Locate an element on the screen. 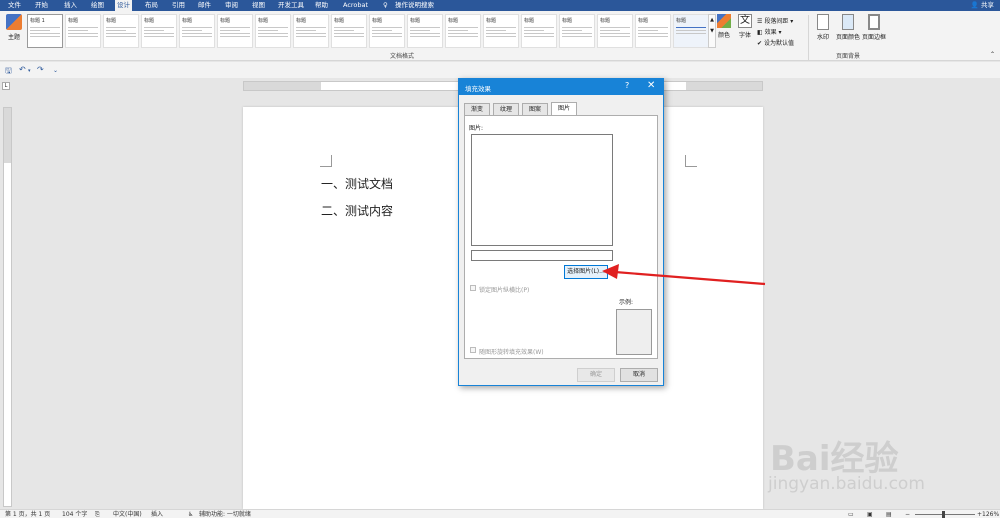 This screenshot has width=1000, height=518. tab-review: 审阅 is located at coordinates (231, 5).